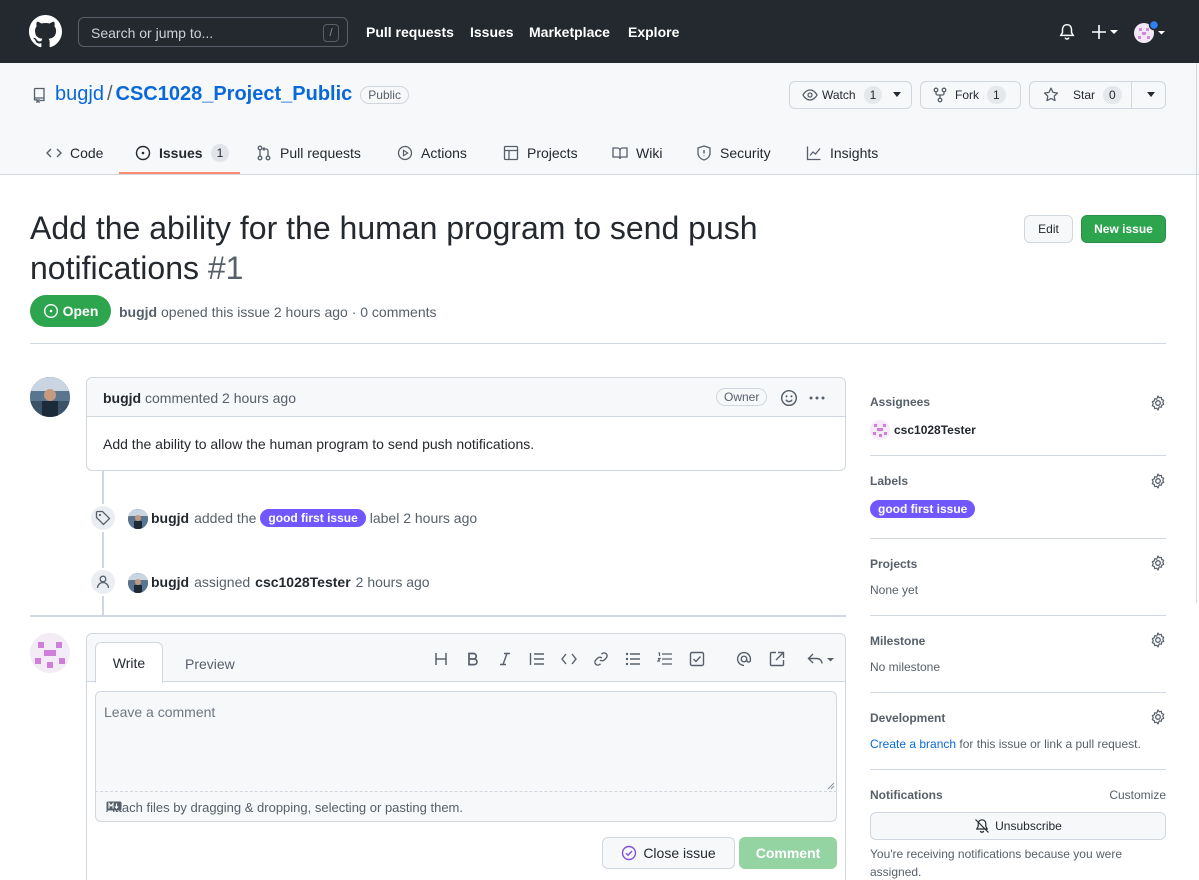 This screenshot has width=1199, height=880. What do you see at coordinates (873, 95) in the screenshot?
I see `watch-count: 1` at bounding box center [873, 95].